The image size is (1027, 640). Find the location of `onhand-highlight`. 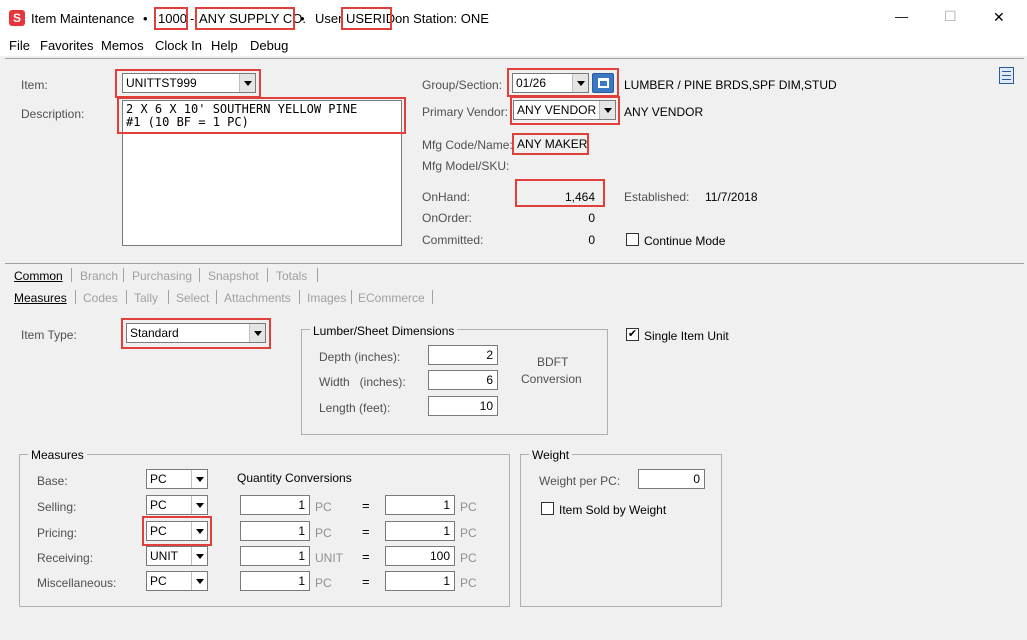

onhand-highlight is located at coordinates (560, 193).